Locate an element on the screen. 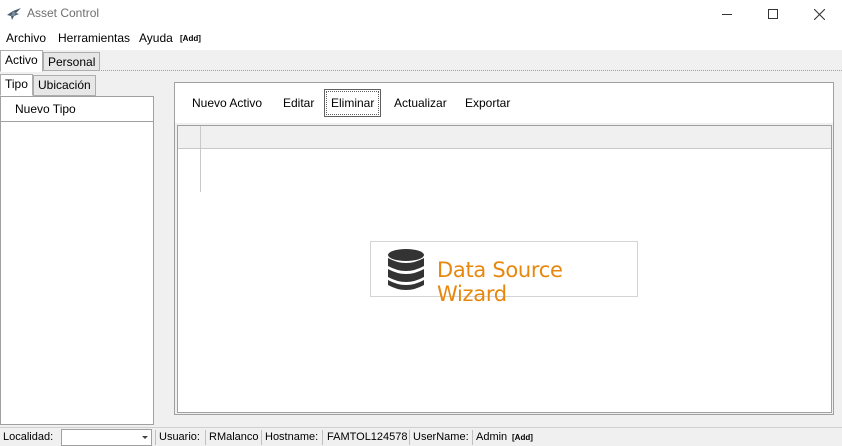  tab-personal: Personal is located at coordinates (72, 61).